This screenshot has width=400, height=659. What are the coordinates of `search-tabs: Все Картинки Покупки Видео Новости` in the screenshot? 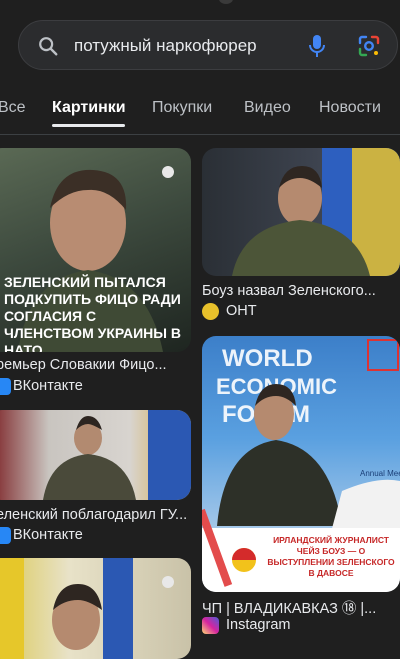 It's located at (200, 110).